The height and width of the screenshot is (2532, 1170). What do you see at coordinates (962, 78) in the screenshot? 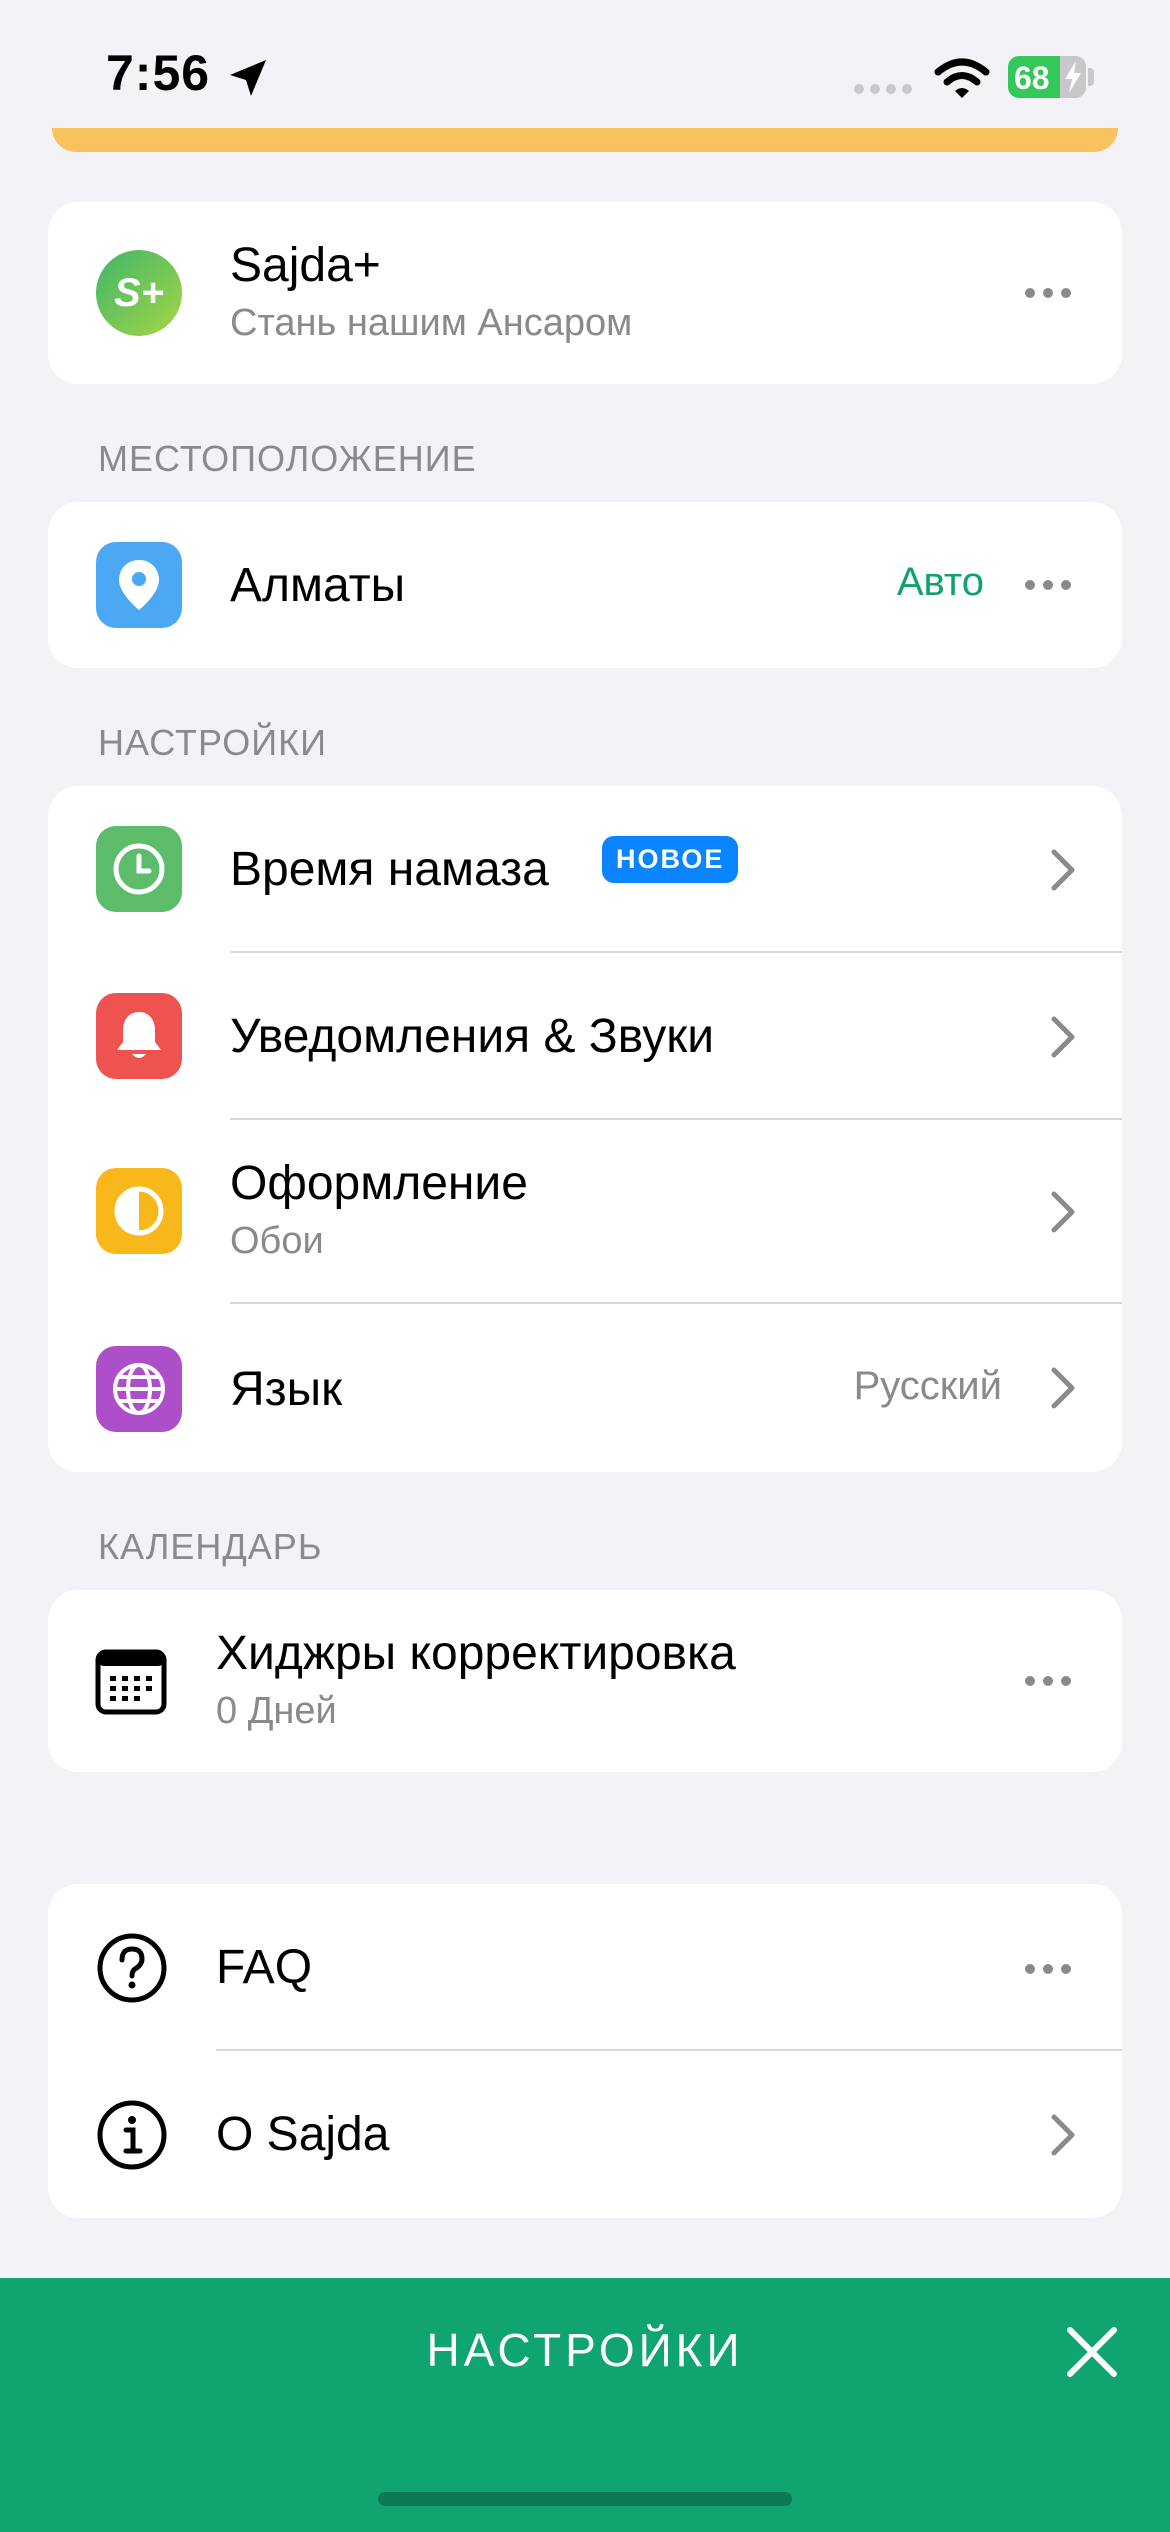
I see `wifi-icon` at bounding box center [962, 78].